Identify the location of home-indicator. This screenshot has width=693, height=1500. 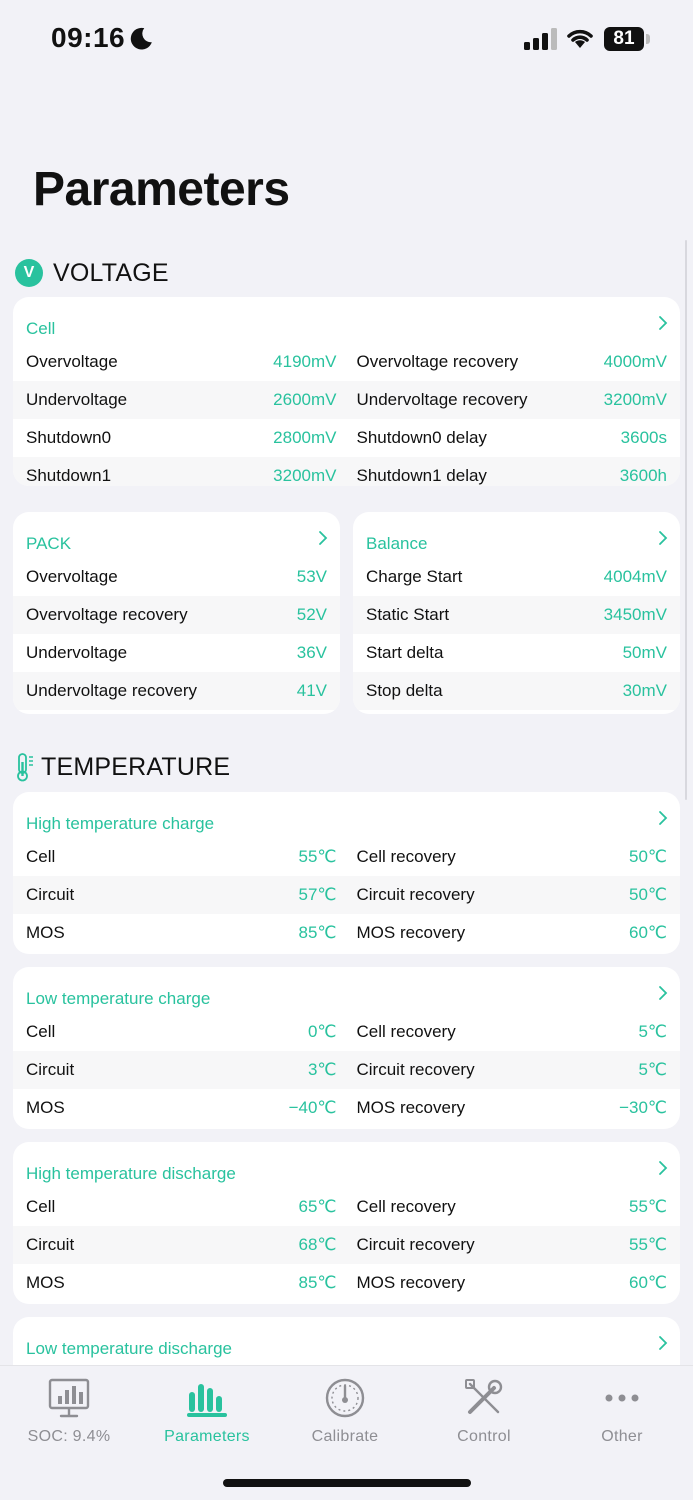
(347, 1483).